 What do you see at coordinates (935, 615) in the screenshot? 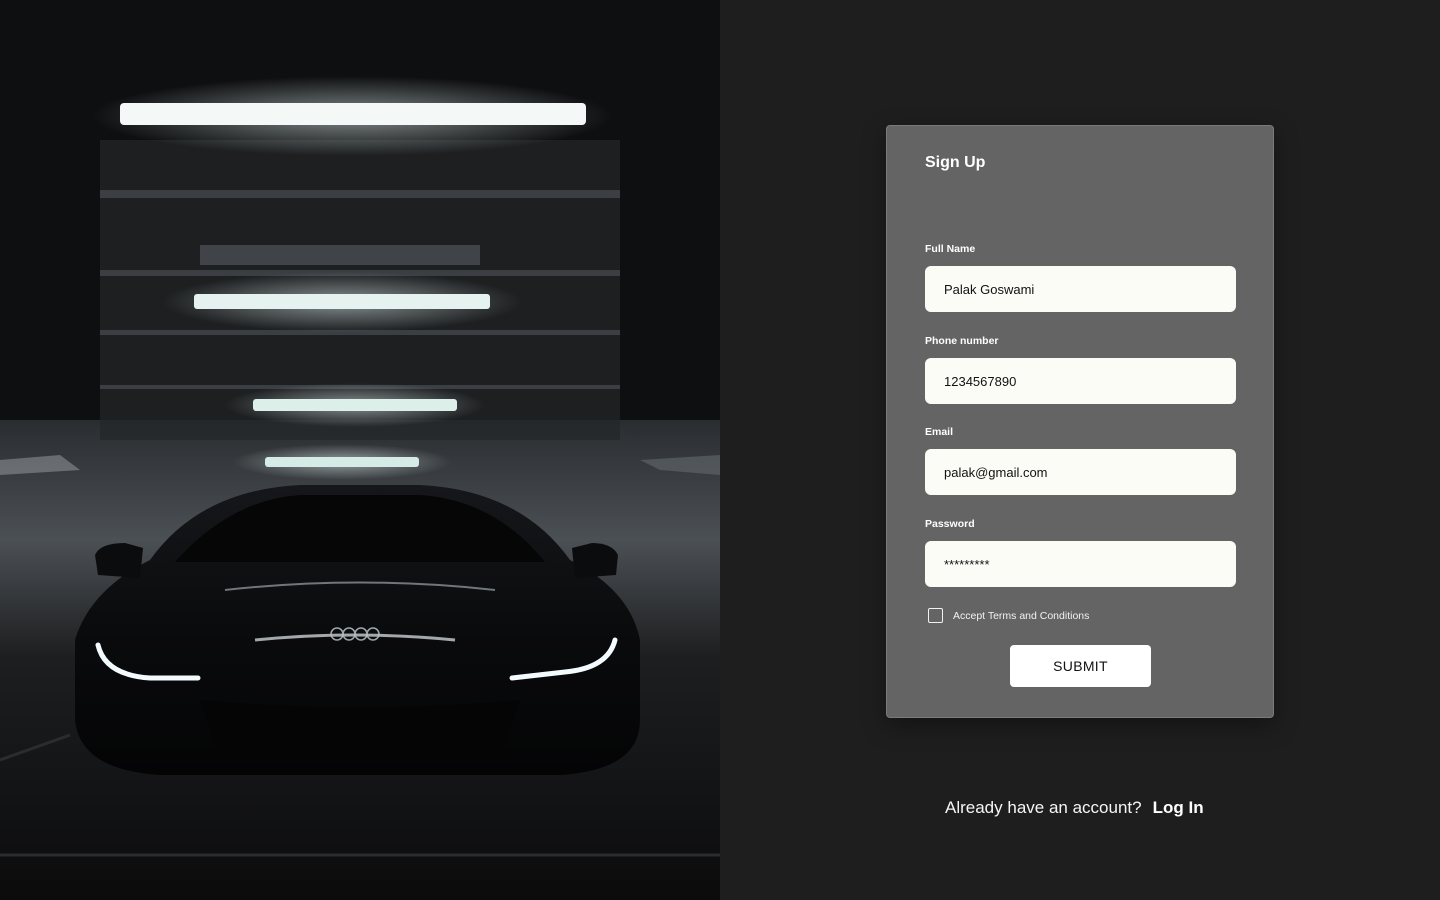
I see `terms-checkbox` at bounding box center [935, 615].